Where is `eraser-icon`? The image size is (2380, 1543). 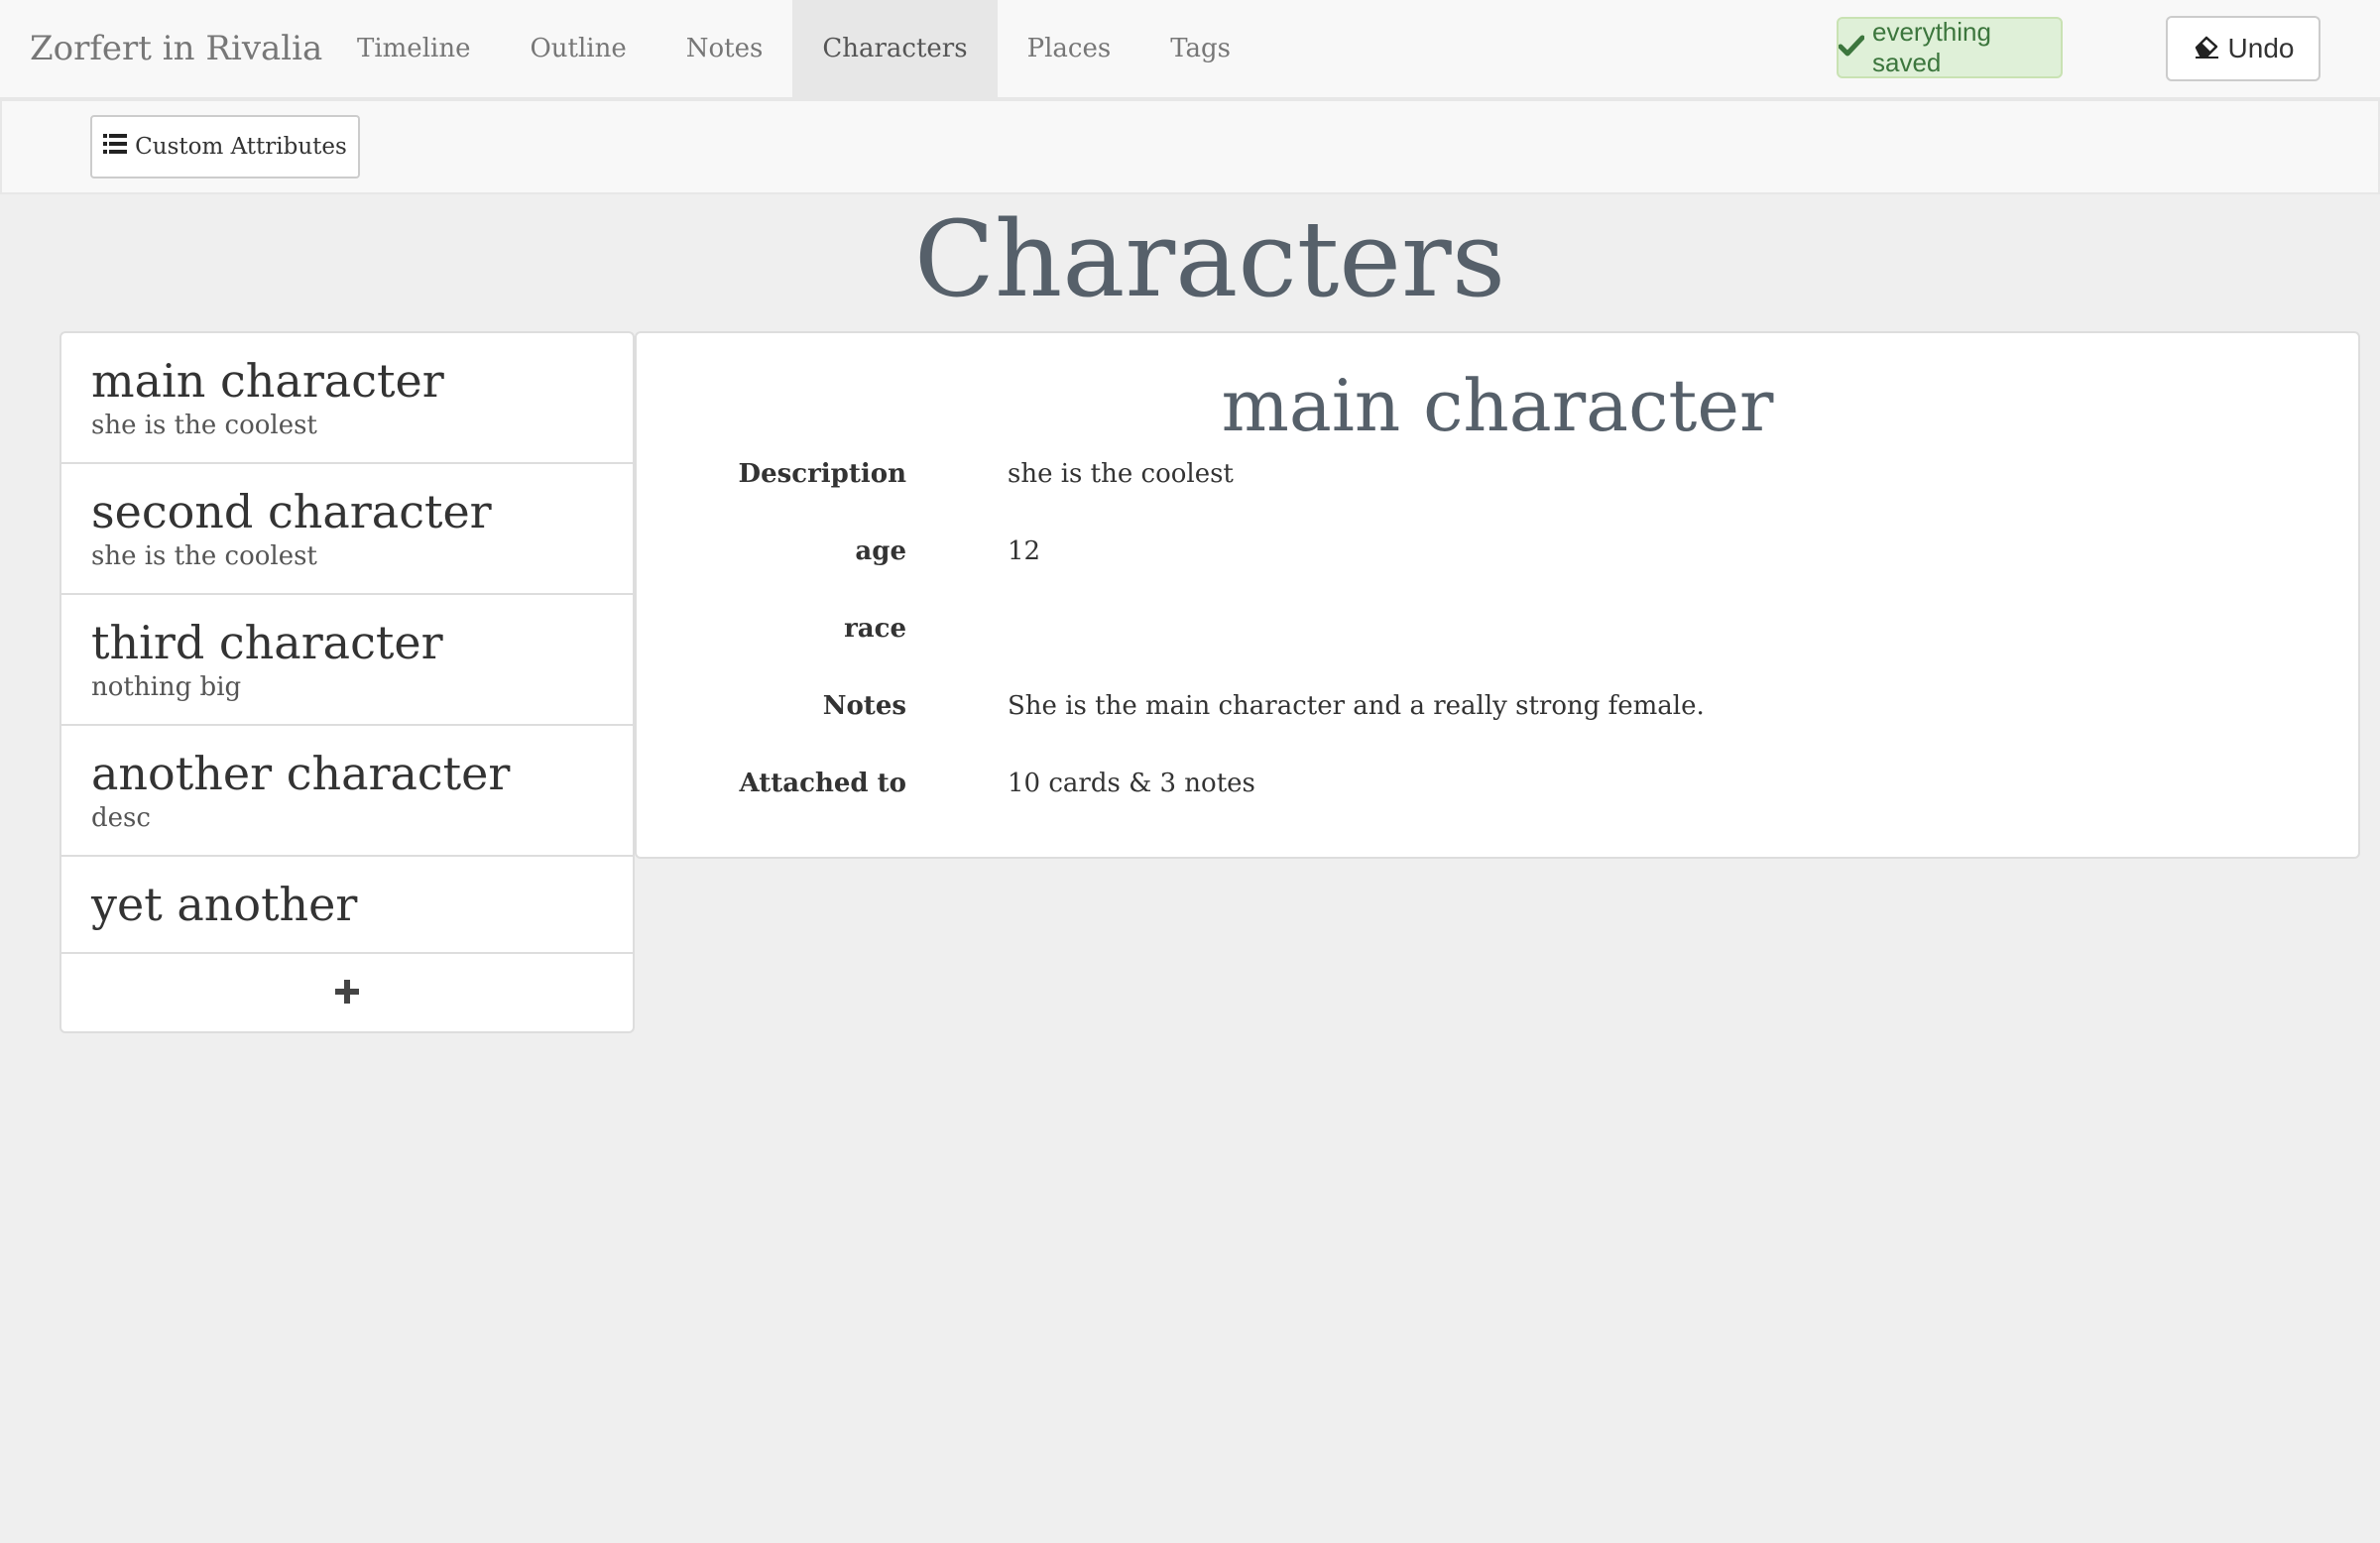 eraser-icon is located at coordinates (2206, 49).